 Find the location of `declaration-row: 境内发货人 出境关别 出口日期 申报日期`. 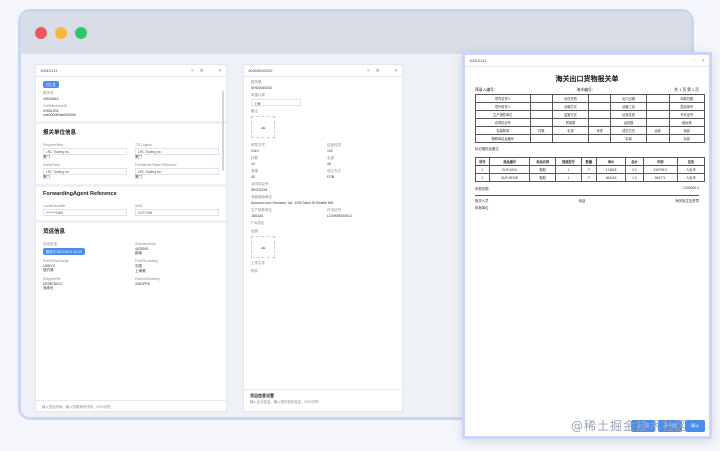

declaration-row: 境内发货人 出境关别 出口日期 申报日期 is located at coordinates (590, 98).